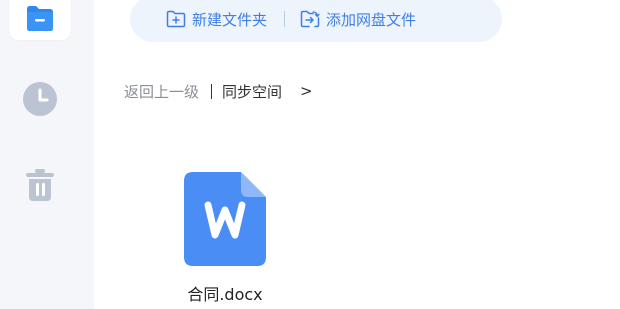 This screenshot has width=620, height=309. What do you see at coordinates (176, 19) in the screenshot?
I see `new-folder-icon` at bounding box center [176, 19].